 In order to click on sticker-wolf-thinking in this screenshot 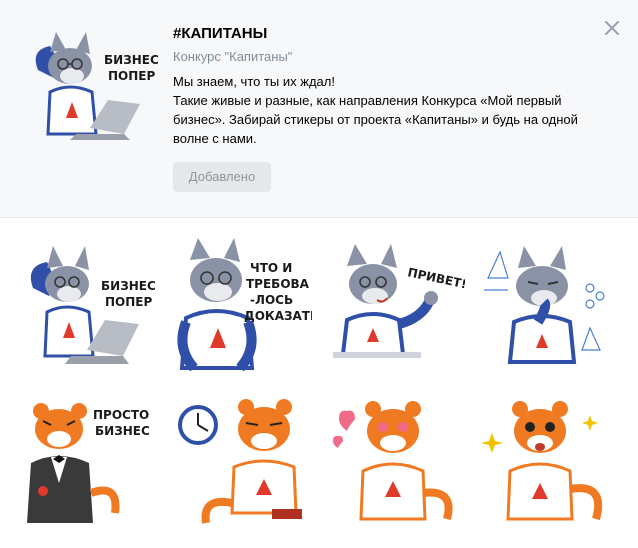, I will do `click(547, 307)`.